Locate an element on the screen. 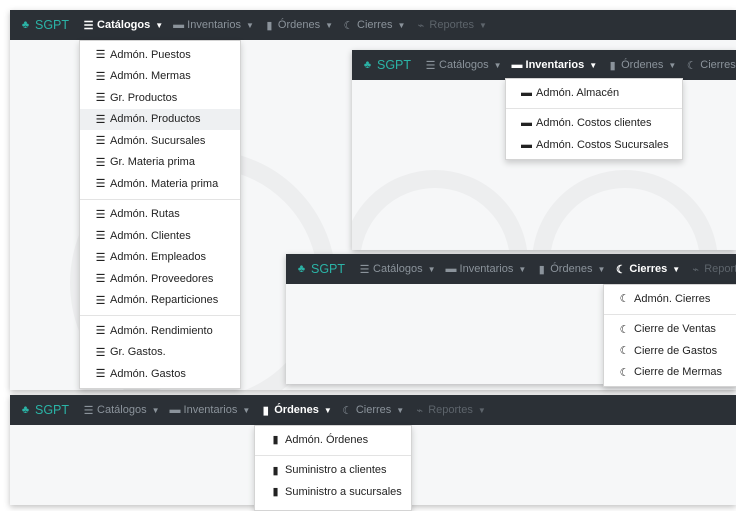  menu-item: ☾ Cierre de Ventas is located at coordinates (670, 330).